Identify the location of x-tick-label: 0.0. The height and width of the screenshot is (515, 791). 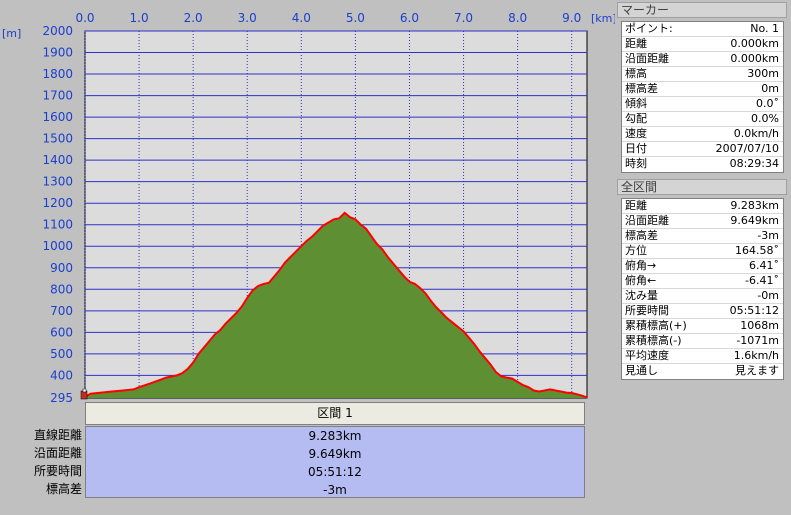
(84, 18).